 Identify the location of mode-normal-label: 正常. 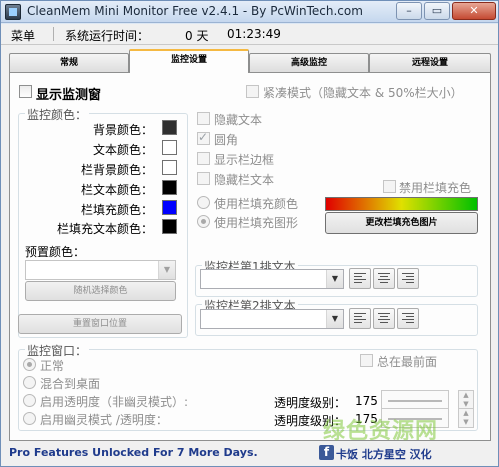
(52, 366).